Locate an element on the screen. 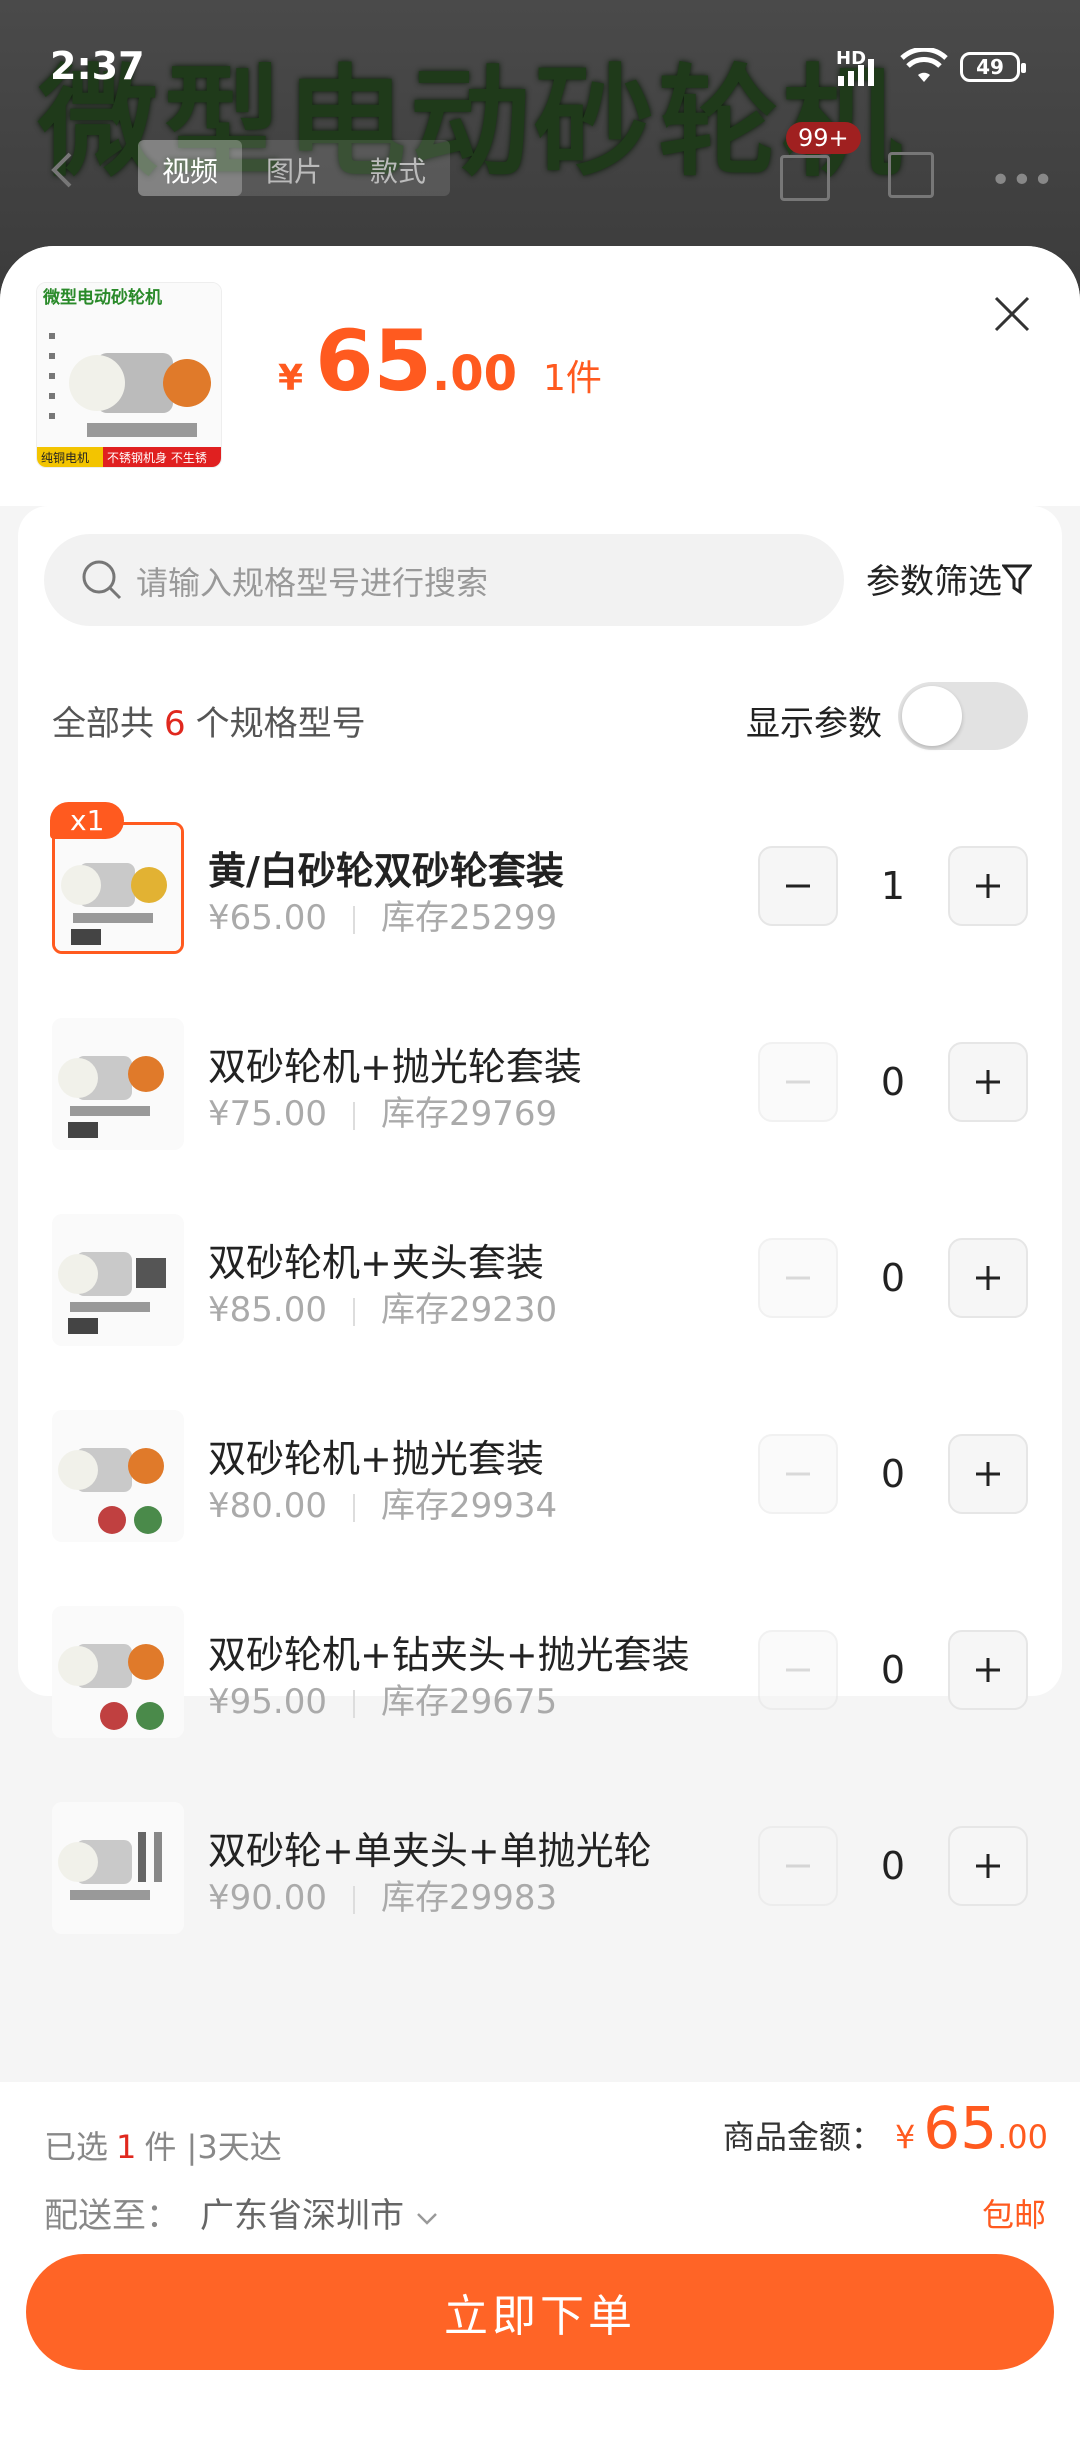 The height and width of the screenshot is (2460, 1080). tab-styles: 款式 is located at coordinates (398, 168).